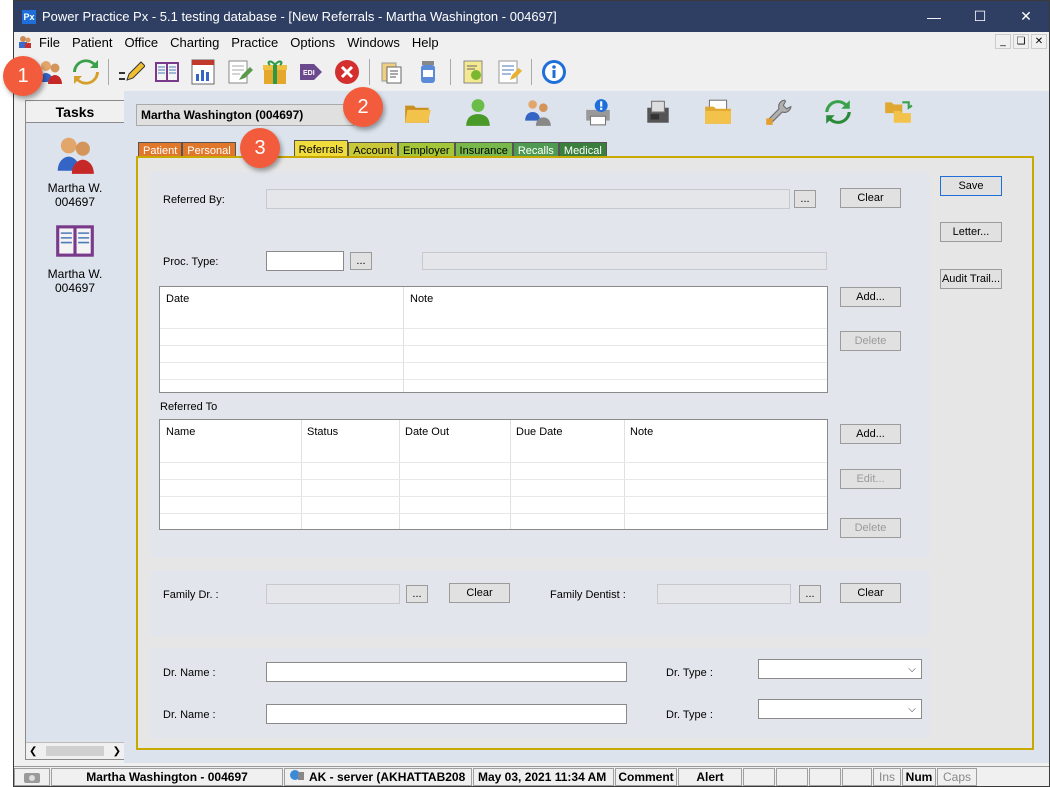  Describe the element at coordinates (479, 593) in the screenshot. I see `family-dr-clear-button: Clear` at that location.